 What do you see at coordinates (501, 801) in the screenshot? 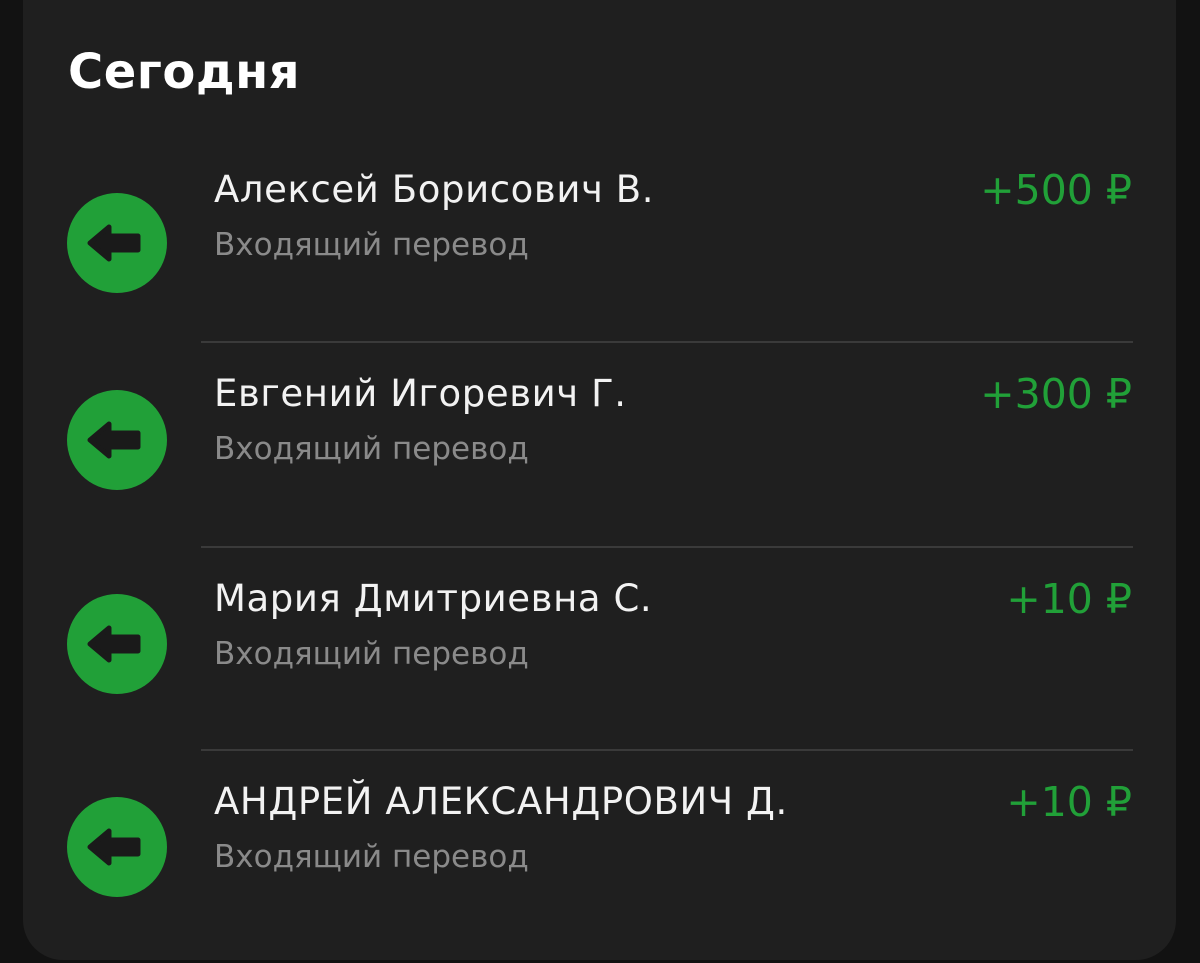
I see `sender-name: АНДРЕЙ АЛЕКСАНДРОВИЧ Д.` at bounding box center [501, 801].